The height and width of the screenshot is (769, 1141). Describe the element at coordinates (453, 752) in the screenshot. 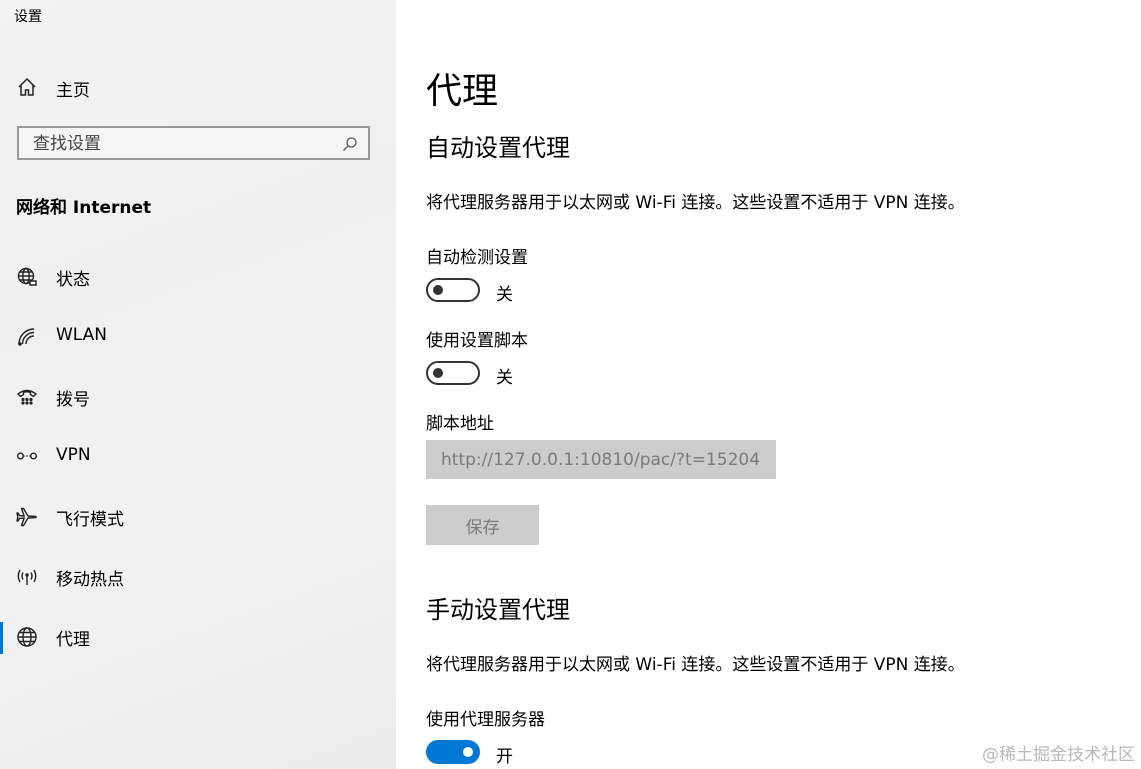

I see `use-proxy-toggle` at that location.